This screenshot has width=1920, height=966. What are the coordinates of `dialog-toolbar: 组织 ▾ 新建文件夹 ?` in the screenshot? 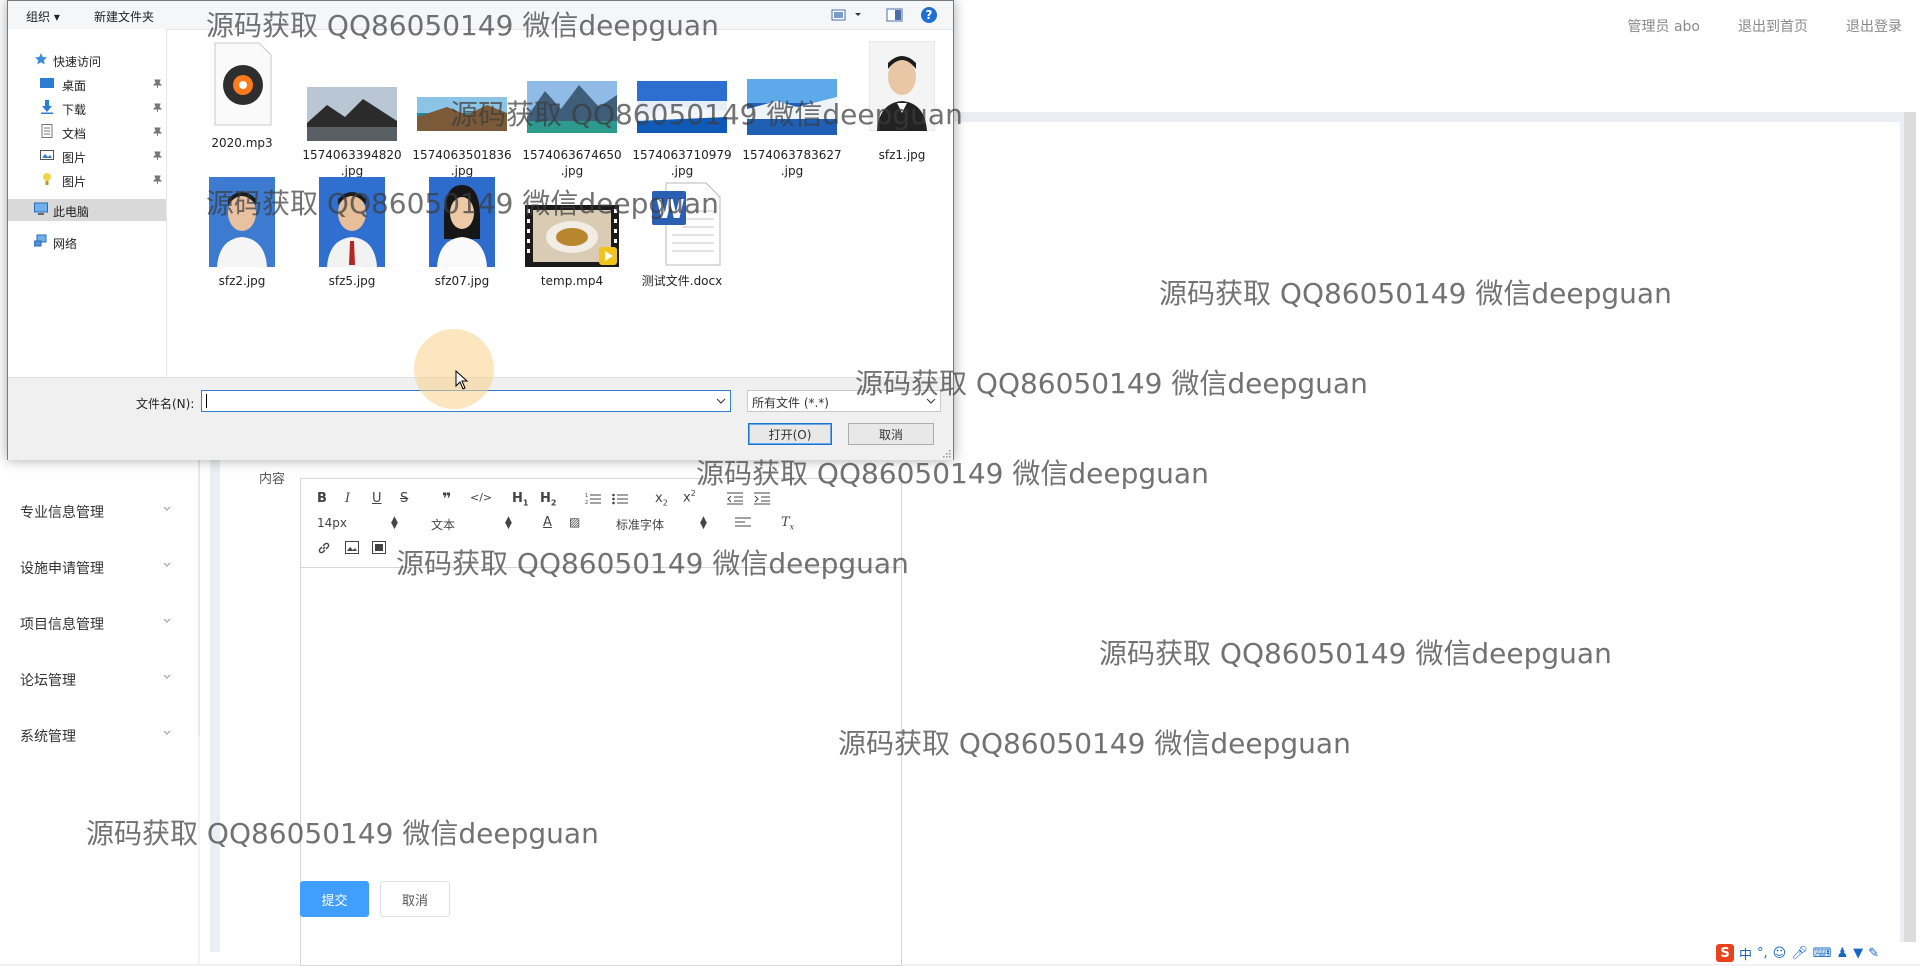 It's located at (480, 15).